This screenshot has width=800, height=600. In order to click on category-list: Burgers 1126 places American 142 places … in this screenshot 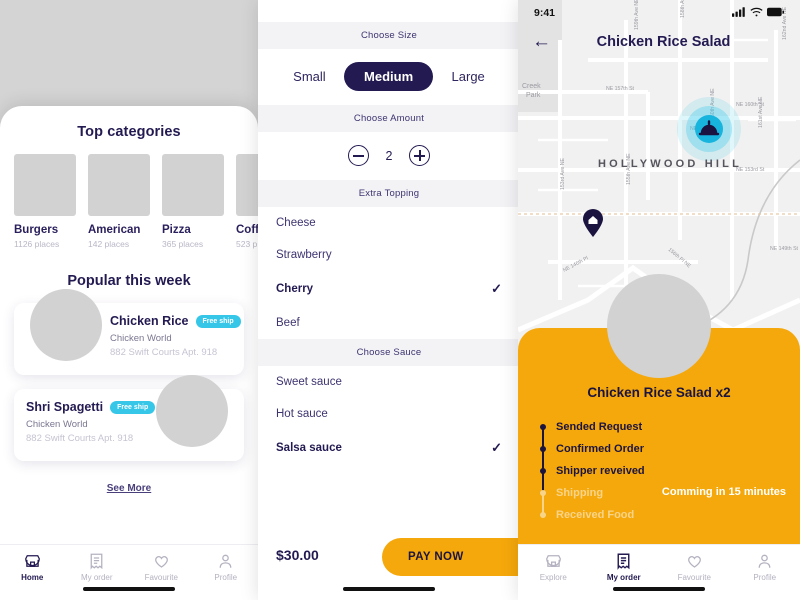, I will do `click(129, 194)`.